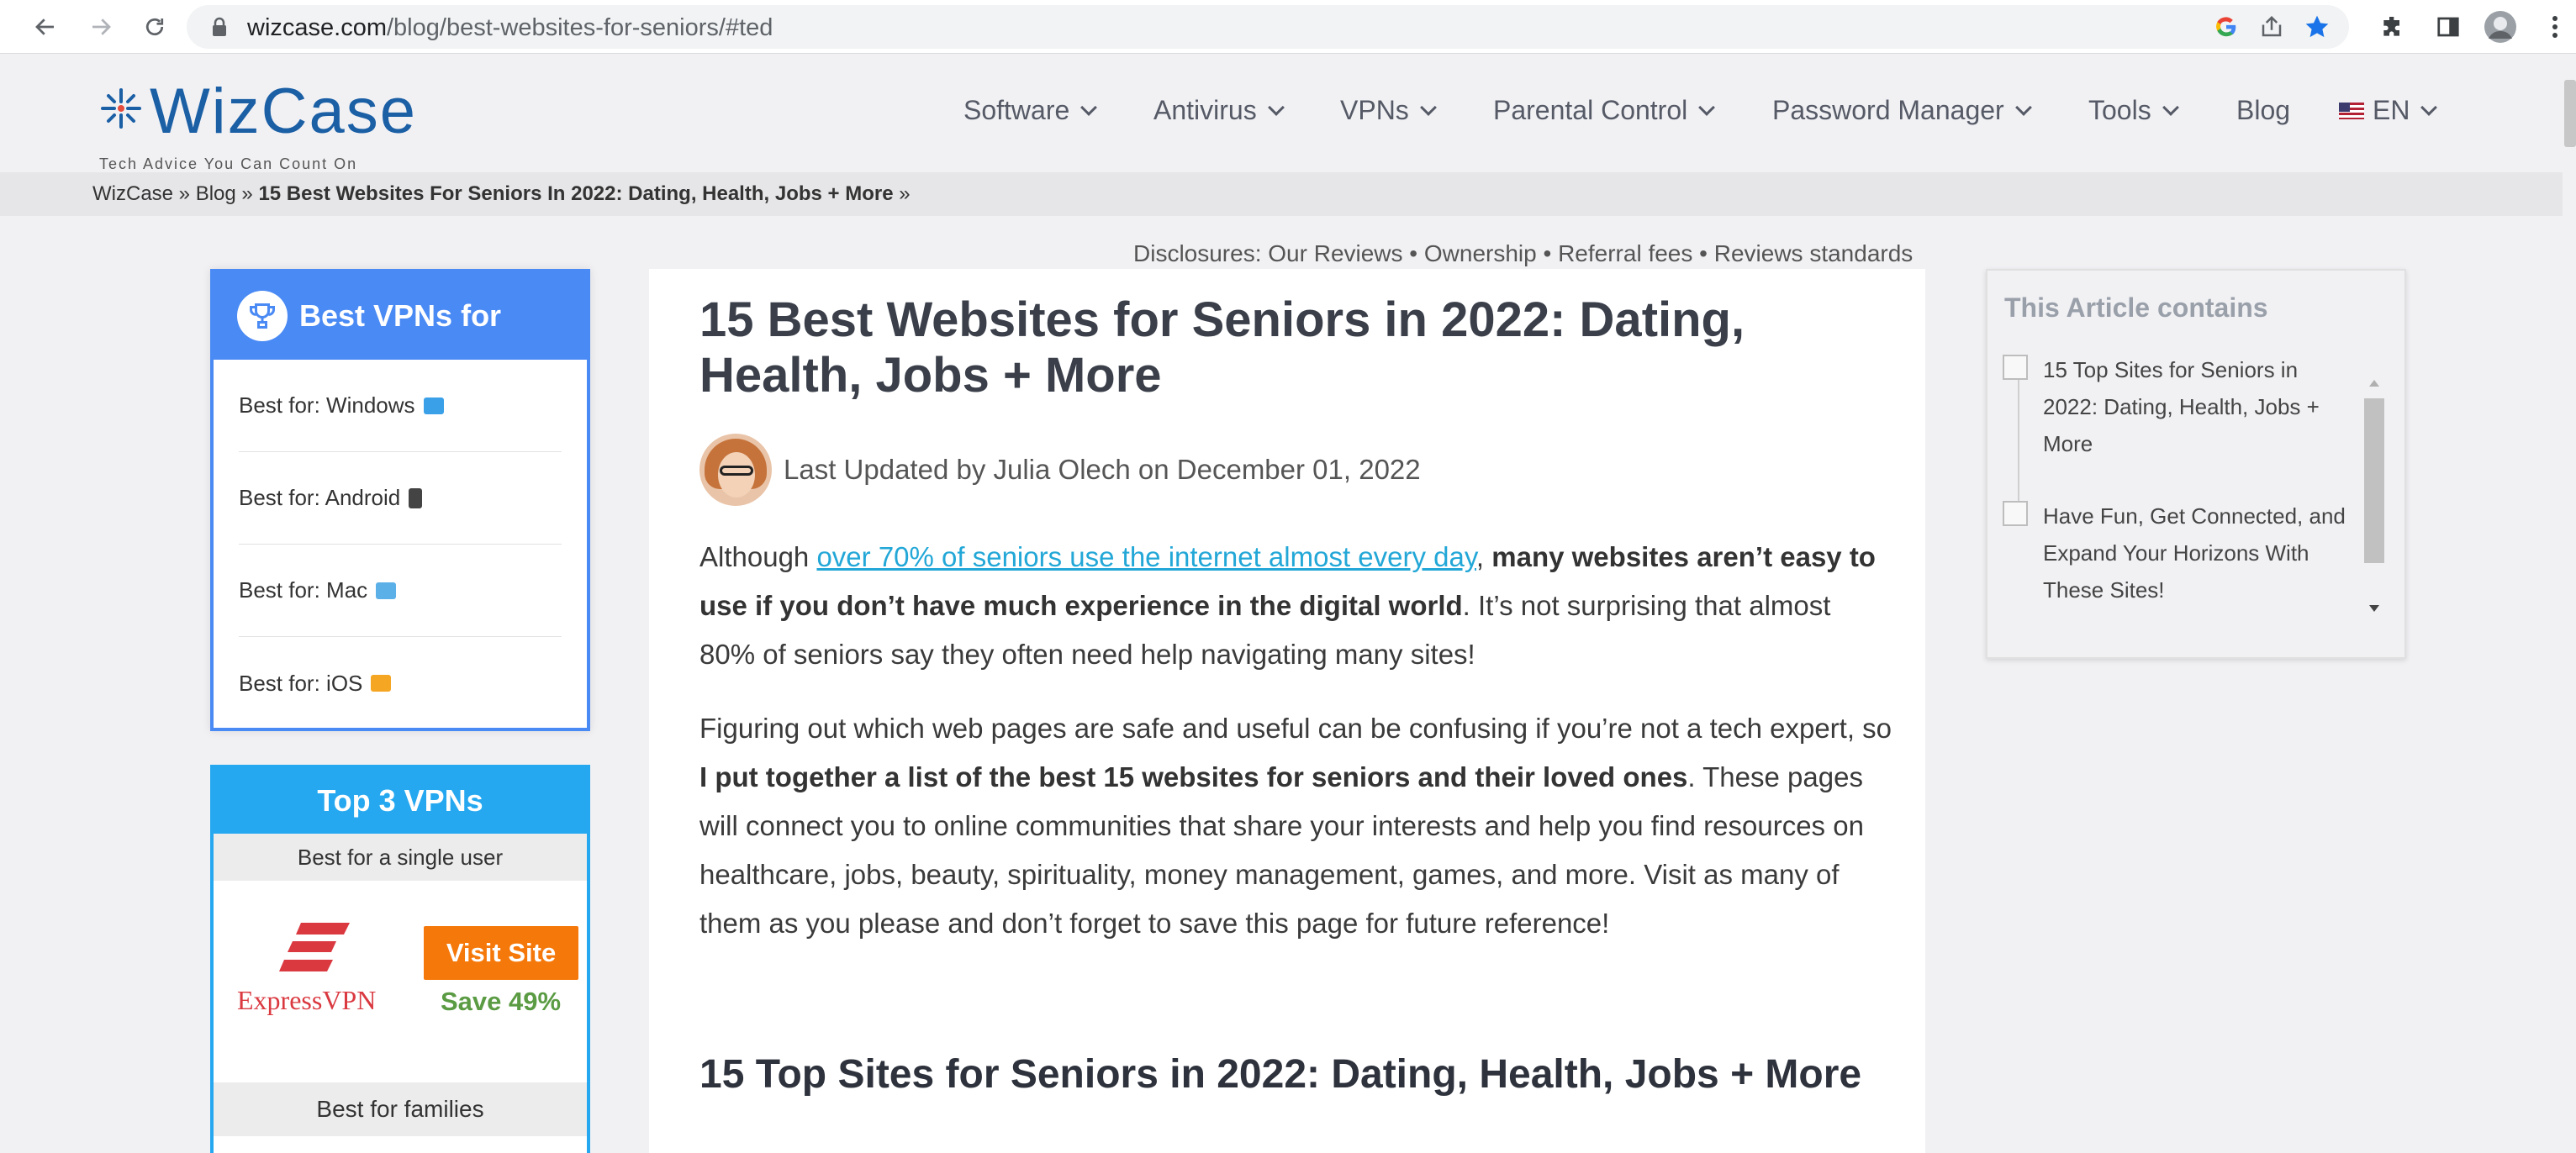 Image resolution: width=2576 pixels, height=1153 pixels. I want to click on share-icon, so click(2272, 27).